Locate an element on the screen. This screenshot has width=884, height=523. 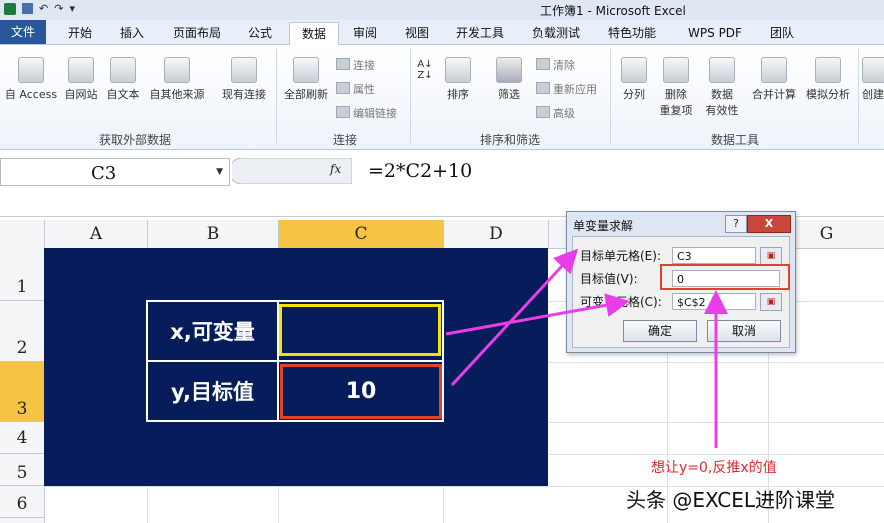
from-text-button: 自文本 is located at coordinates (123, 79).